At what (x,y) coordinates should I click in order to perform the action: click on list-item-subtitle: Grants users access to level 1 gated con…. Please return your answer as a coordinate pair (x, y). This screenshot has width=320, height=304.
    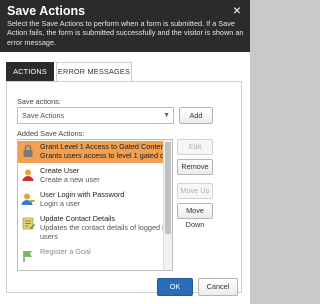
    Looking at the image, I should click on (106, 155).